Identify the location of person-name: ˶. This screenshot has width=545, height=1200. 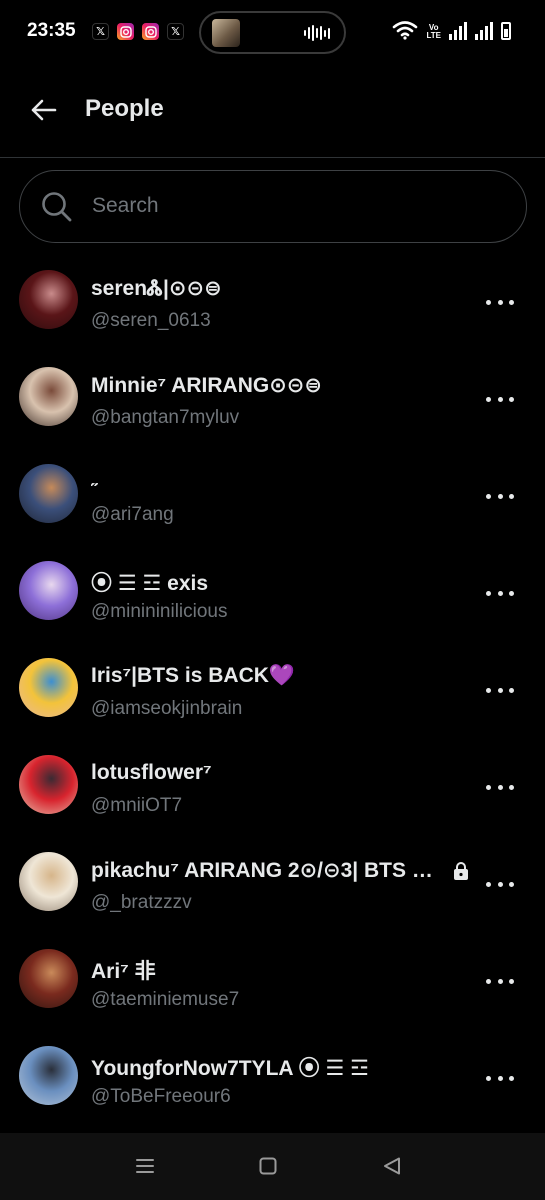
(94, 481).